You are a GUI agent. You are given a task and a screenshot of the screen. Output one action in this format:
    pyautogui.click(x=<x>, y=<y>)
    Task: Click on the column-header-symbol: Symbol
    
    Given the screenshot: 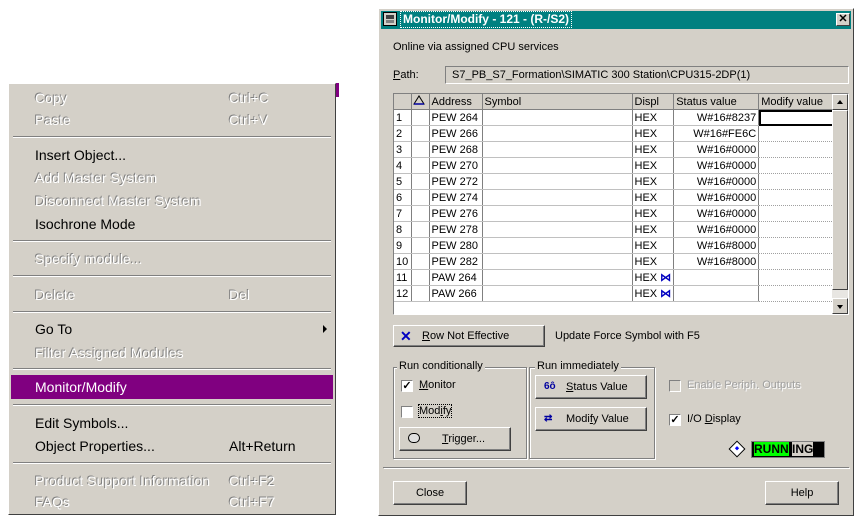 What is the action you would take?
    pyautogui.click(x=557, y=102)
    